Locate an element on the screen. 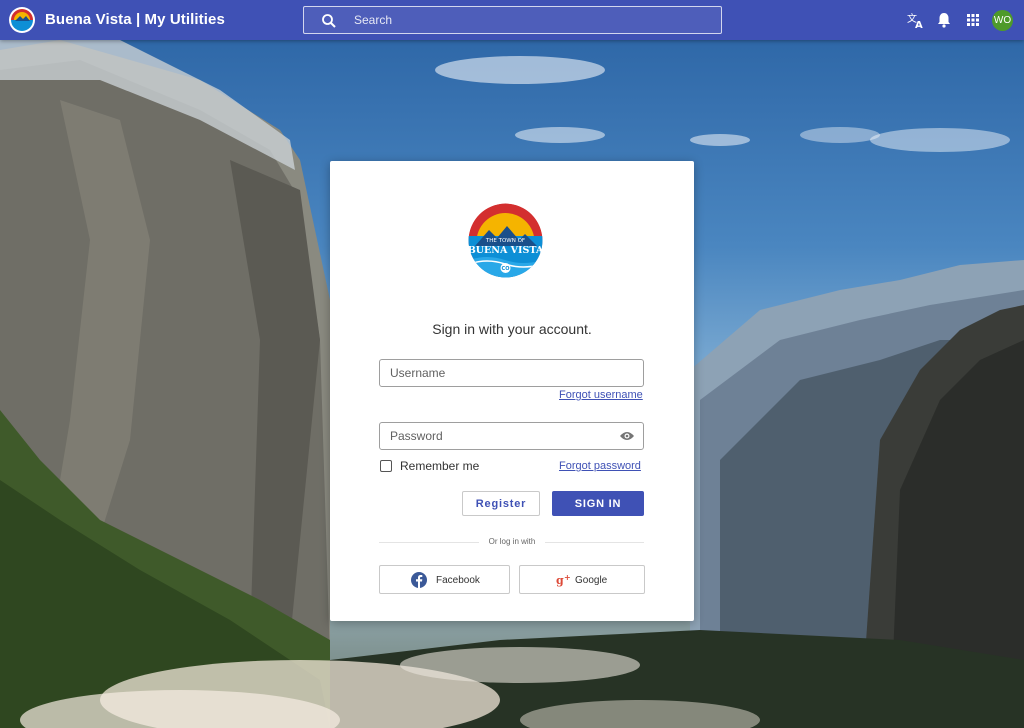 The width and height of the screenshot is (1024, 728). register-button: Register is located at coordinates (501, 503).